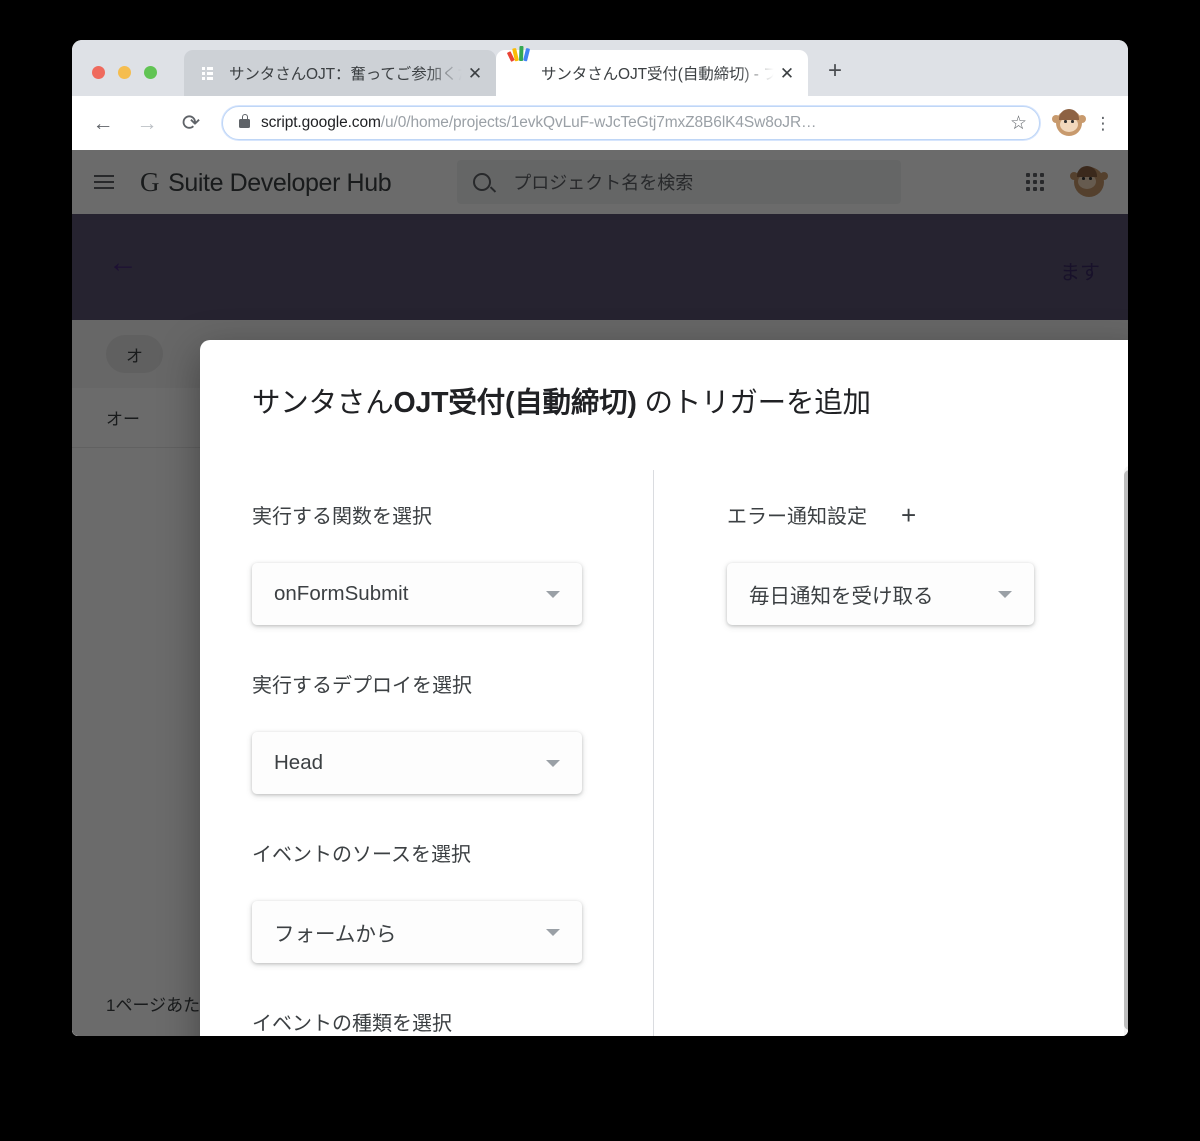 The image size is (1200, 1141). I want to click on error-notification-label-text: エラー通知設定, so click(797, 517).